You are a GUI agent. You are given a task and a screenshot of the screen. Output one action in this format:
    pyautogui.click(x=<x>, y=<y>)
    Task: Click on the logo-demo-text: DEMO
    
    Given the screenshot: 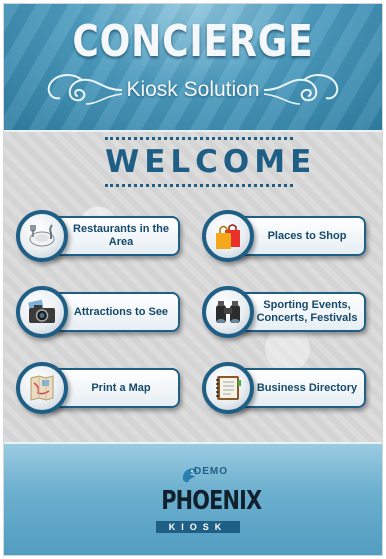 What is the action you would take?
    pyautogui.click(x=211, y=471)
    